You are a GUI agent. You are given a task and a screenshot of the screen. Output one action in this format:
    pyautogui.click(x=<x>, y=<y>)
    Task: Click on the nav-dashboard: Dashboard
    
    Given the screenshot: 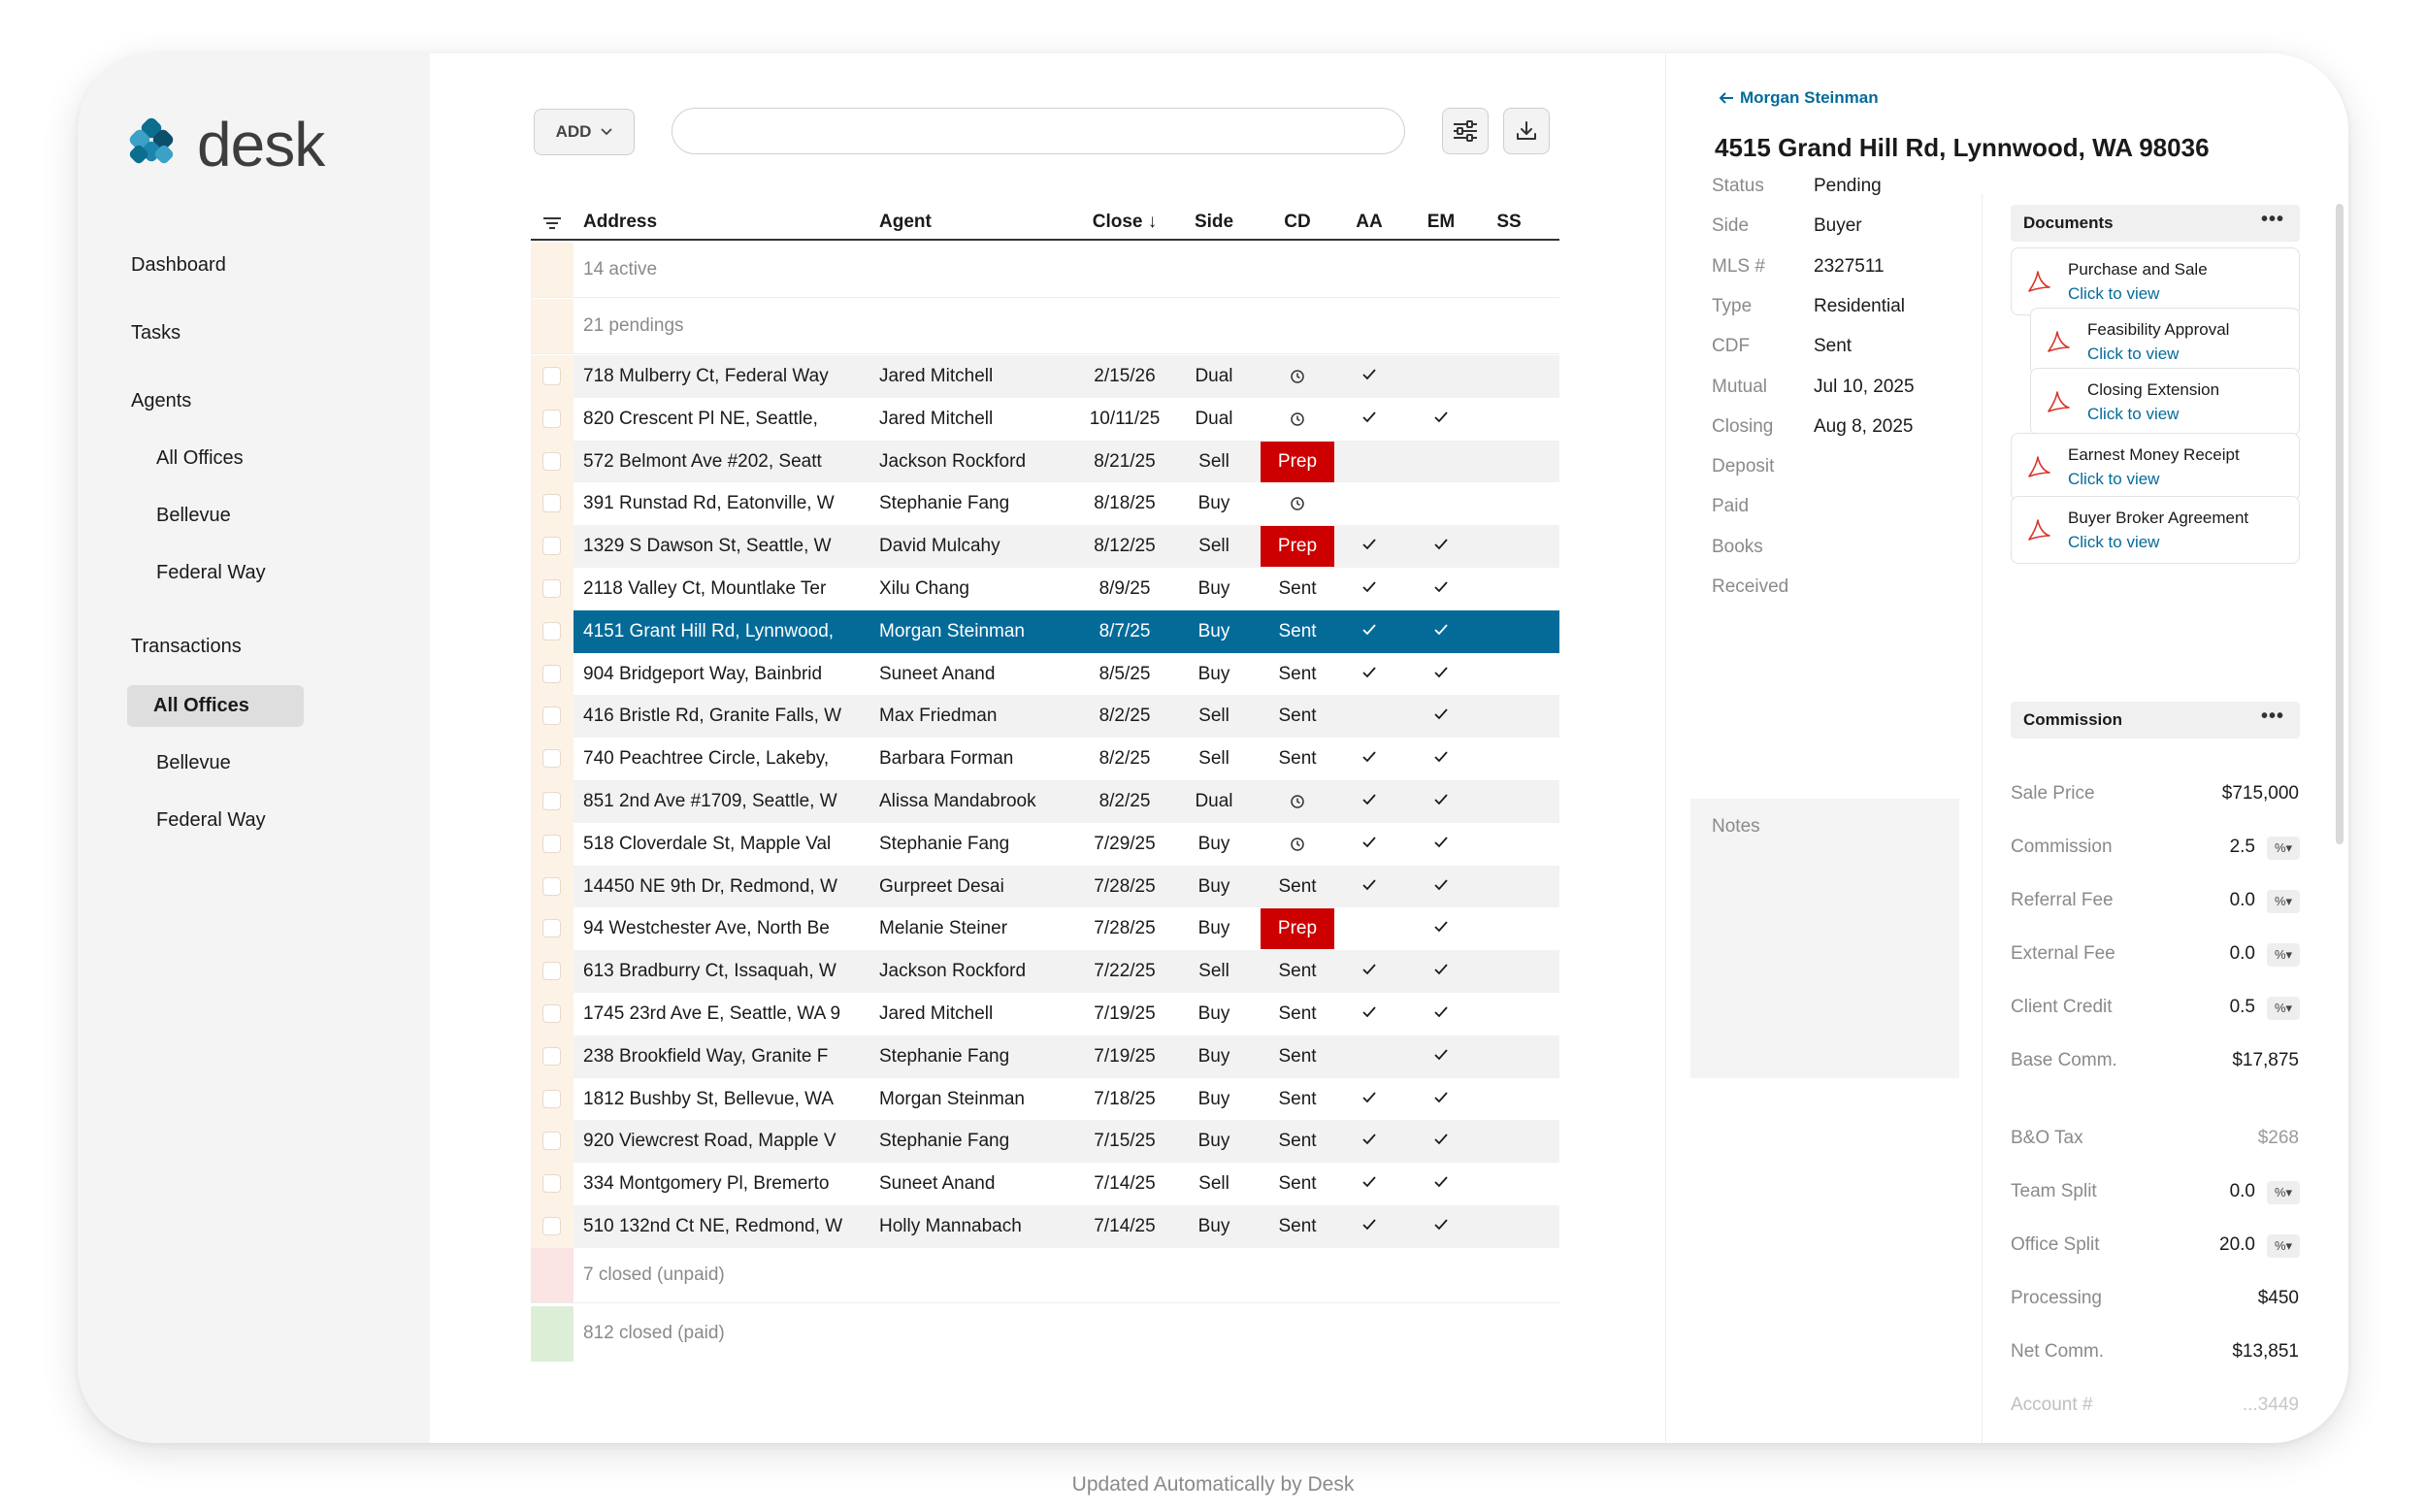 What is the action you would take?
    pyautogui.click(x=178, y=265)
    